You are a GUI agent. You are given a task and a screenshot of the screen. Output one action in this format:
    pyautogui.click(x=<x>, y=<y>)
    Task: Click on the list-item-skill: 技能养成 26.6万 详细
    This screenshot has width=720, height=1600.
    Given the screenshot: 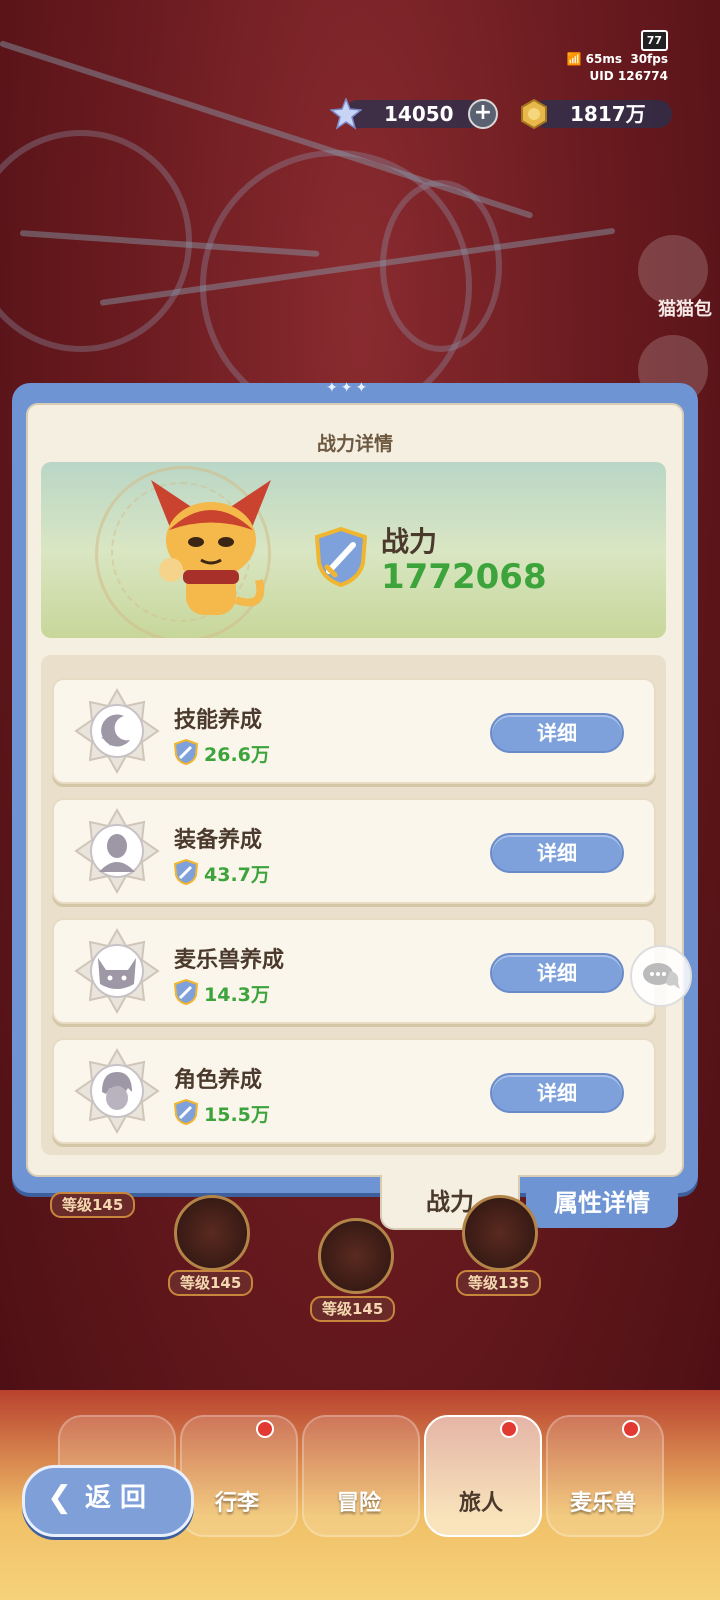 What is the action you would take?
    pyautogui.click(x=354, y=731)
    